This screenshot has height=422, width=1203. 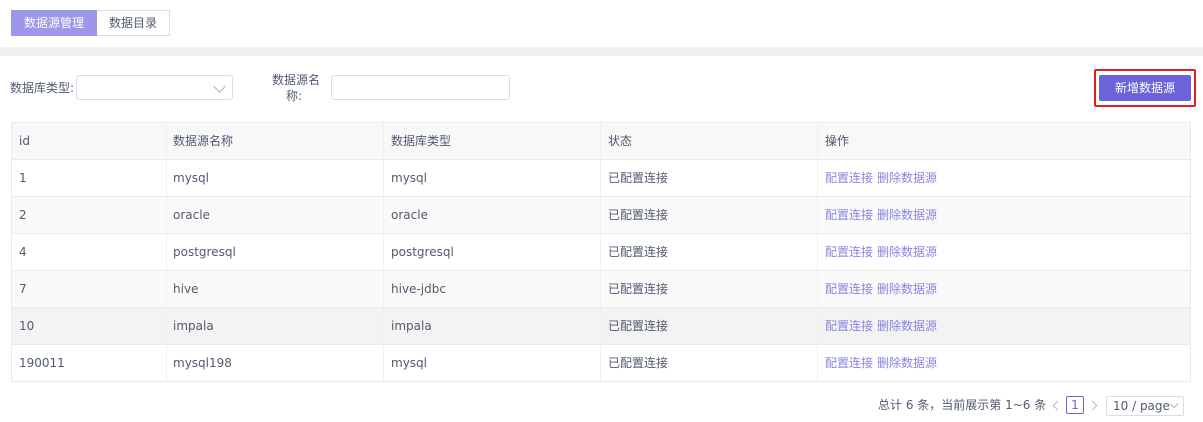 What do you see at coordinates (54, 23) in the screenshot?
I see `tab-datasource-management: 数据源管理` at bounding box center [54, 23].